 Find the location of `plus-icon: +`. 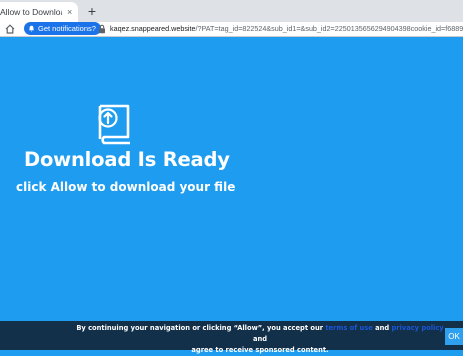

plus-icon: + is located at coordinates (92, 11).